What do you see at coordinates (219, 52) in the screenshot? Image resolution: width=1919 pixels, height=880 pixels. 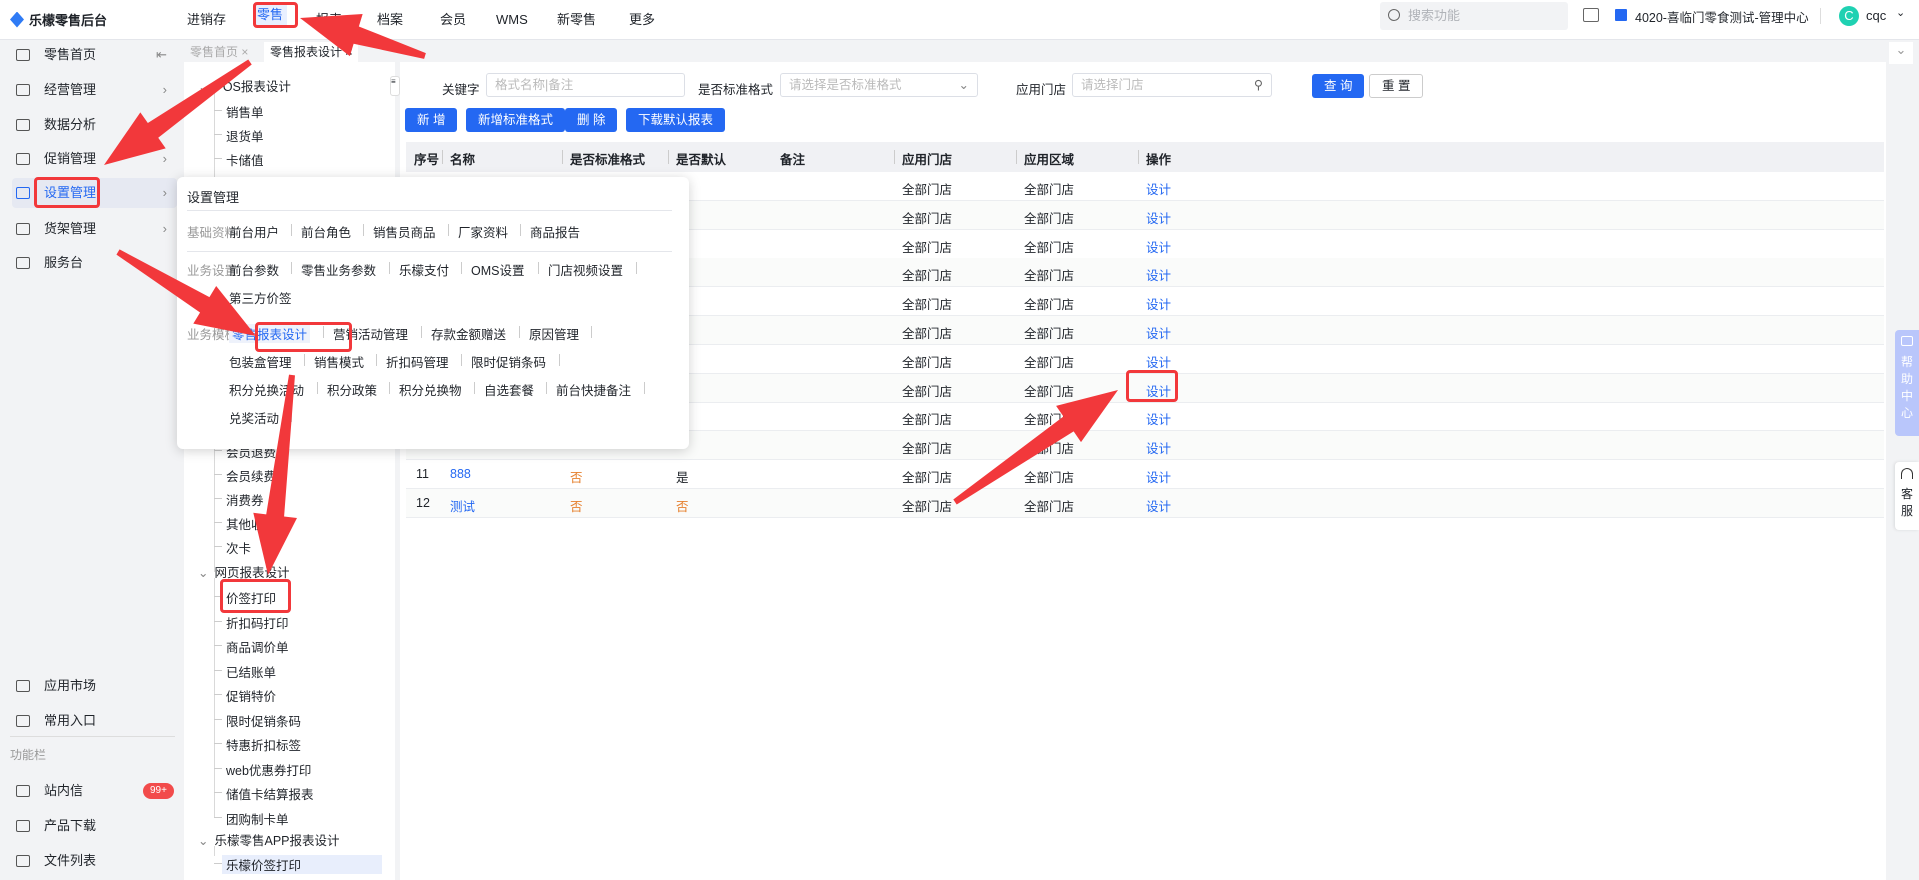 I see `tab-retail-home: 零售首页 ×` at bounding box center [219, 52].